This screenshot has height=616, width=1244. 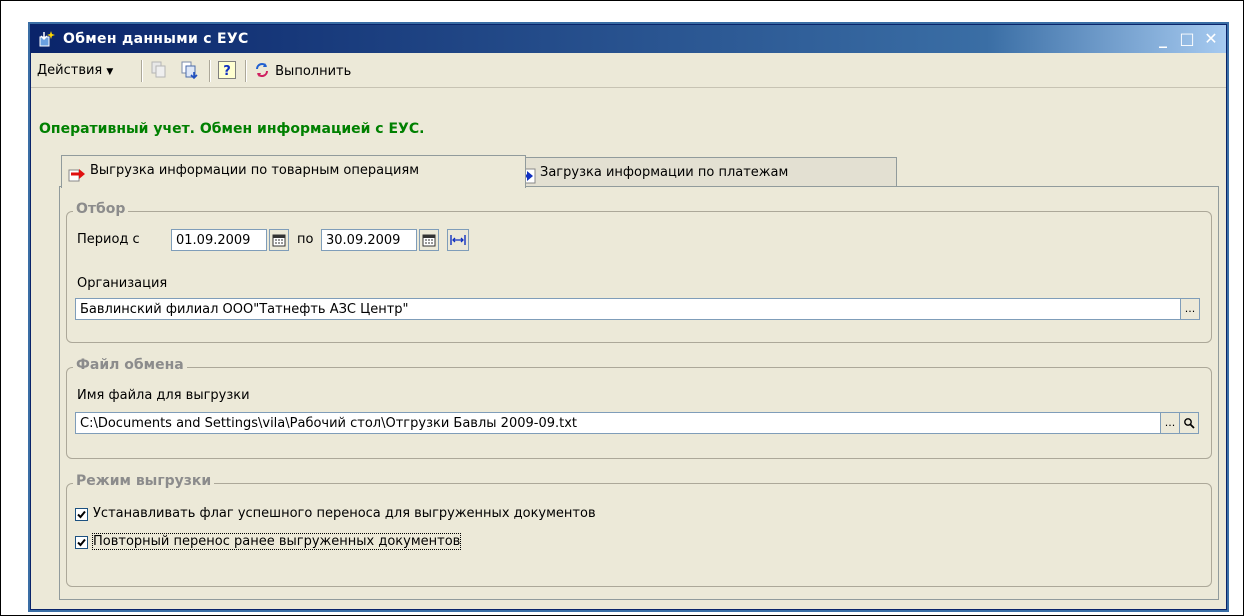 I want to click on title-bar: Обмен данными с ЕУС _ □ ✕, so click(x=628, y=39).